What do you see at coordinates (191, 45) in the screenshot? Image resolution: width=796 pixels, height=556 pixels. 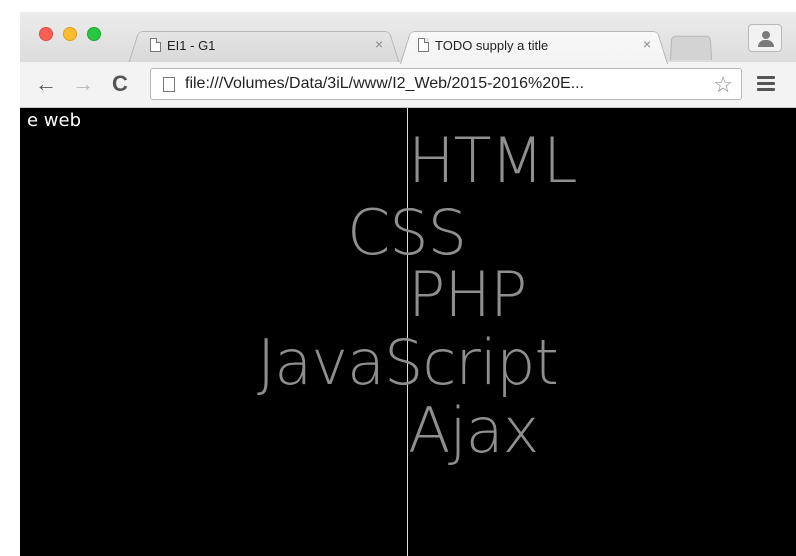 I see `tab-ei1-label: EI1 - G1` at bounding box center [191, 45].